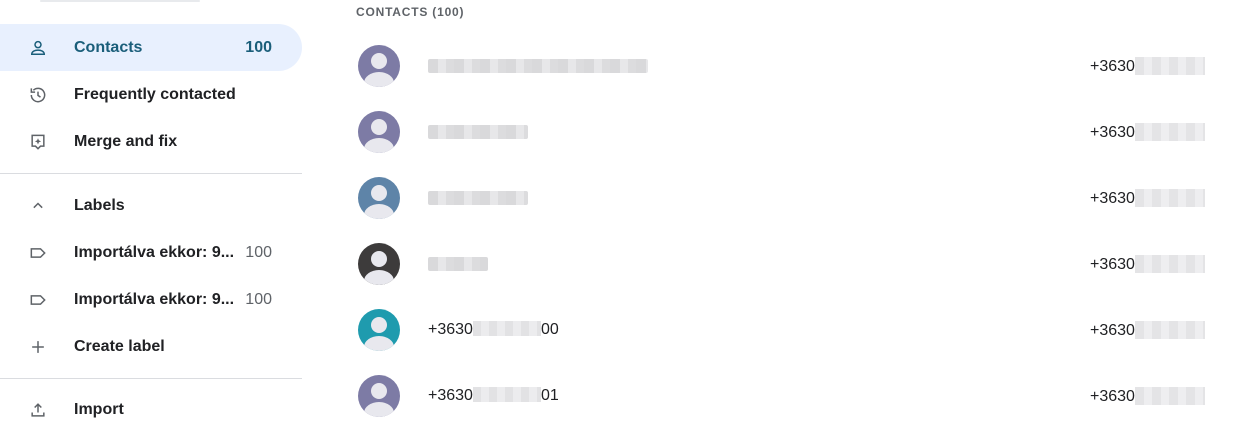 This screenshot has height=422, width=1258. What do you see at coordinates (155, 94) in the screenshot?
I see `sidebar-item-label: Frequently contacted` at bounding box center [155, 94].